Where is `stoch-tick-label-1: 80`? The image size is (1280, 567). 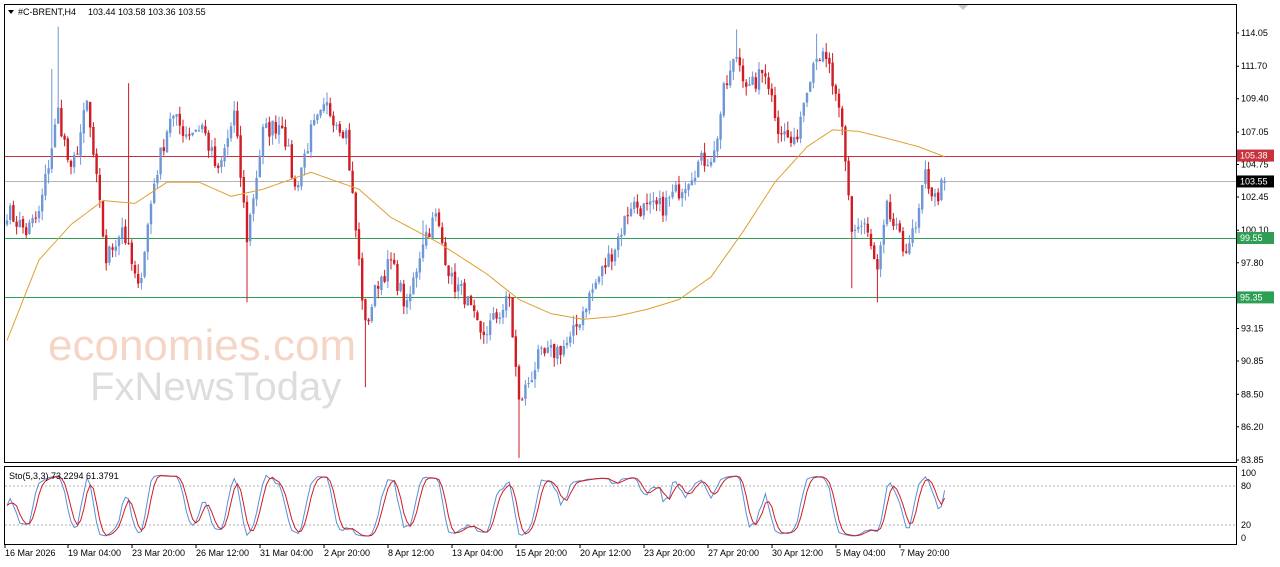
stoch-tick-label-1: 80 is located at coordinates (1246, 486).